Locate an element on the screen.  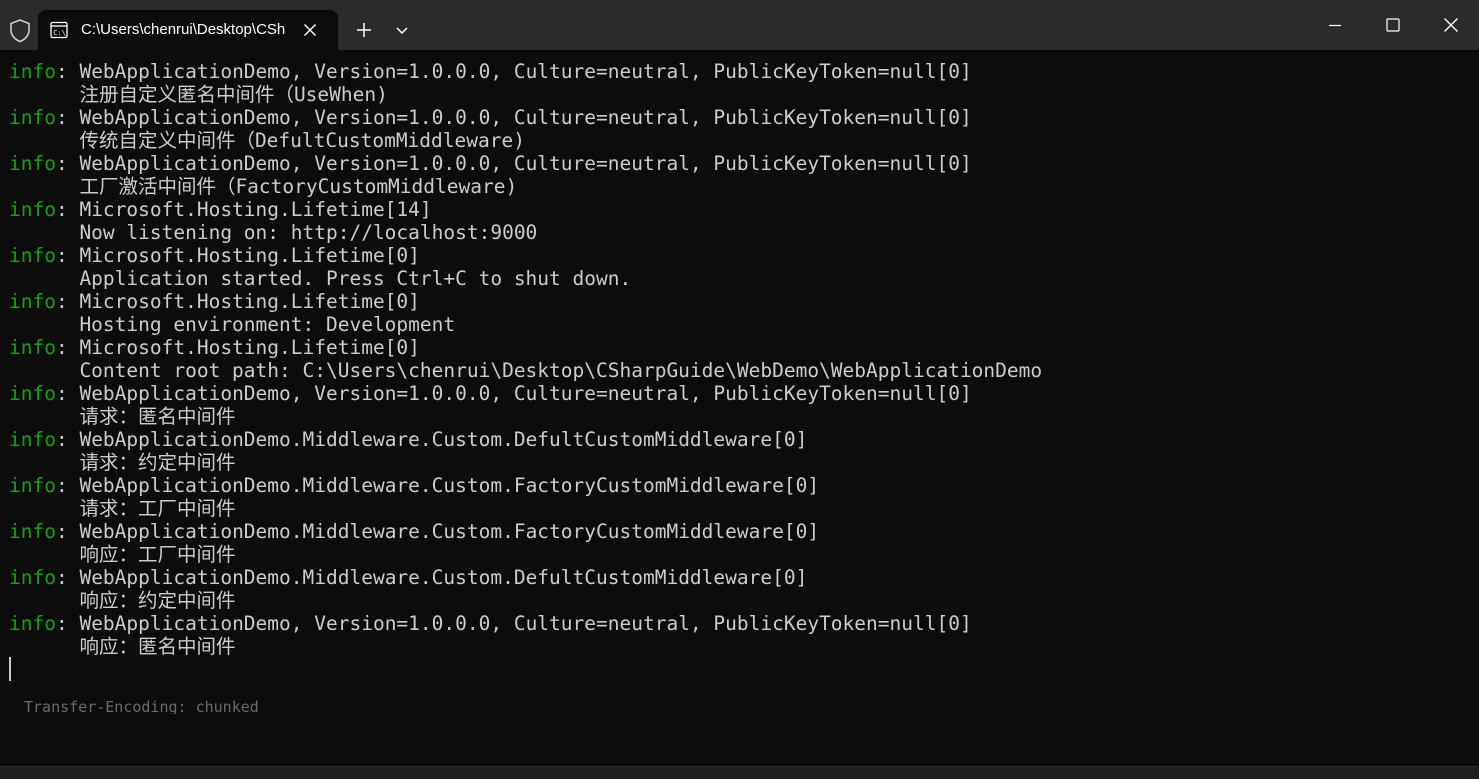
log-line: 响应：匿名中间件 is located at coordinates (122, 646).